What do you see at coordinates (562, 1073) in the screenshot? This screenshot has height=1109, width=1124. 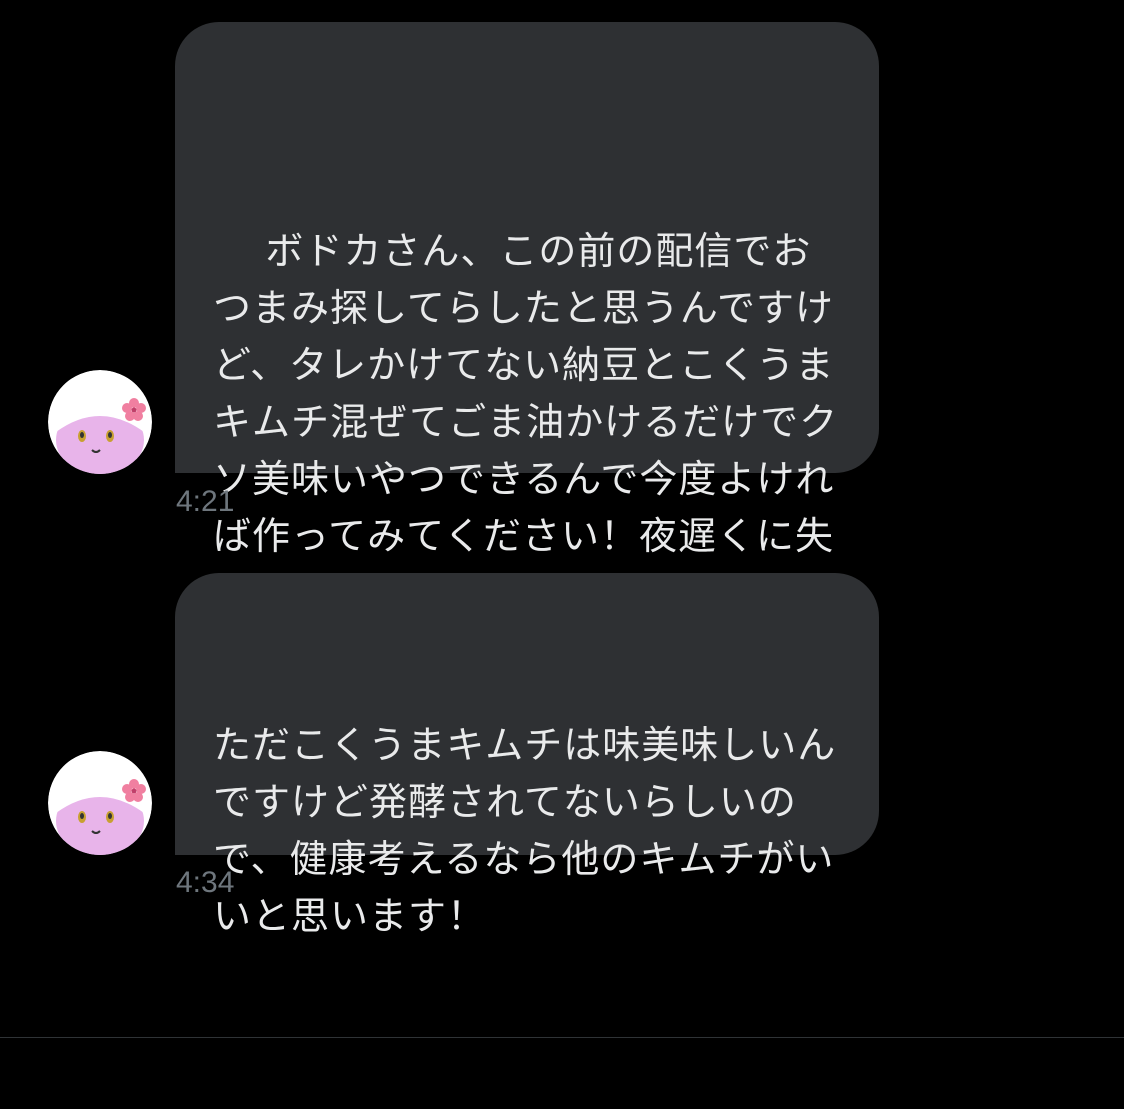 I see `compose-bar` at bounding box center [562, 1073].